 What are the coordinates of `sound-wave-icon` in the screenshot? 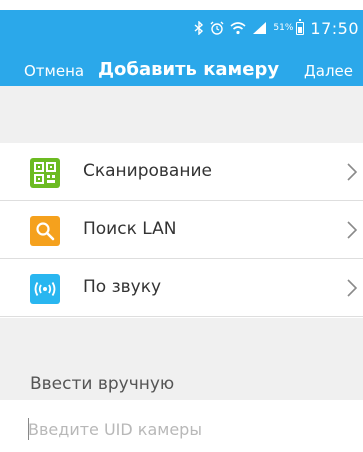 It's located at (45, 289).